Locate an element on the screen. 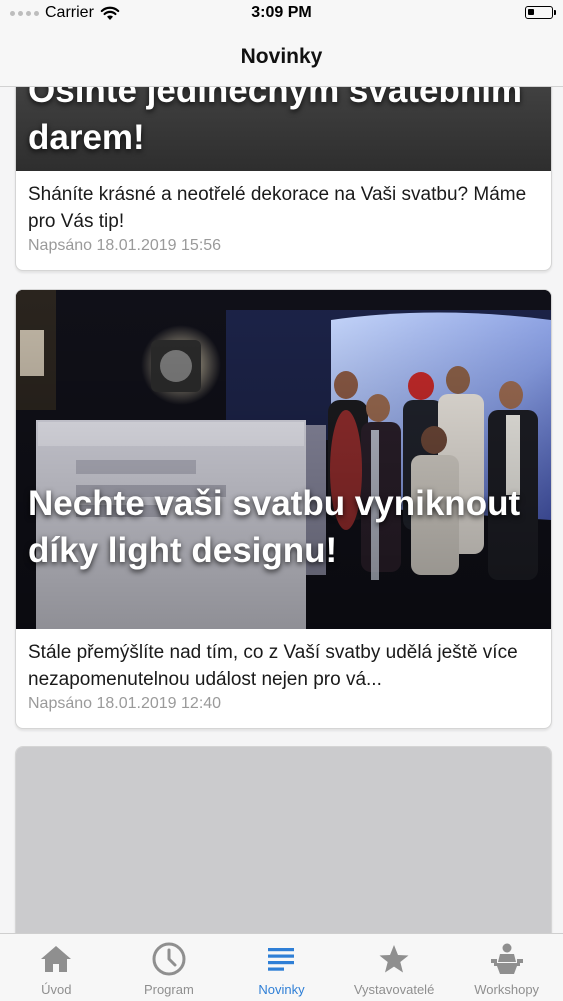 The height and width of the screenshot is (1001, 563). article-date: Napsáno 18.01.2019 15:56 is located at coordinates (125, 245).